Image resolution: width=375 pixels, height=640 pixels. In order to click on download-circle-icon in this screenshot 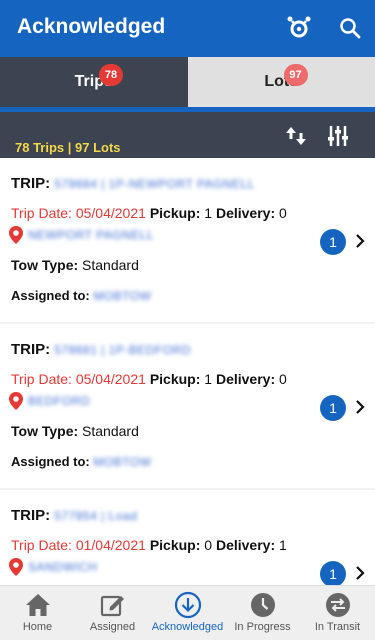, I will do `click(188, 605)`.